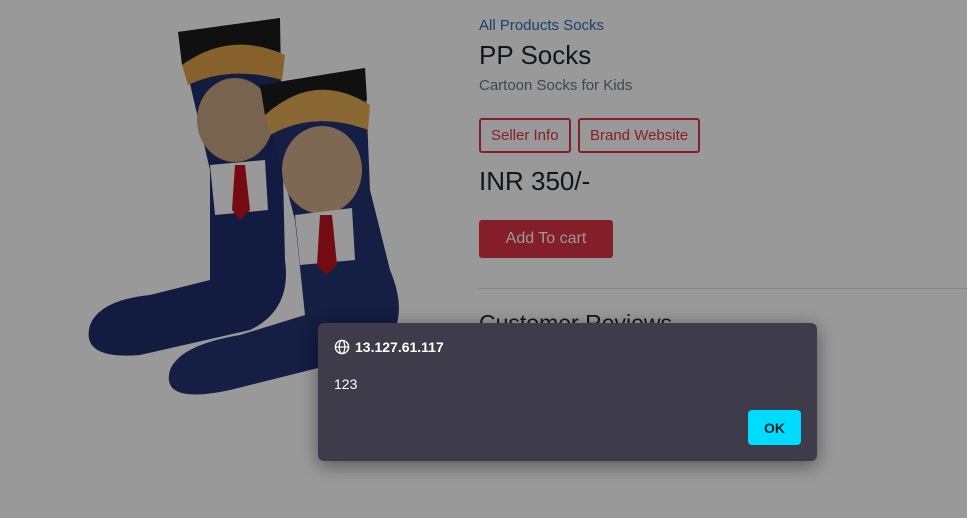  I want to click on ok-button: OK, so click(774, 427).